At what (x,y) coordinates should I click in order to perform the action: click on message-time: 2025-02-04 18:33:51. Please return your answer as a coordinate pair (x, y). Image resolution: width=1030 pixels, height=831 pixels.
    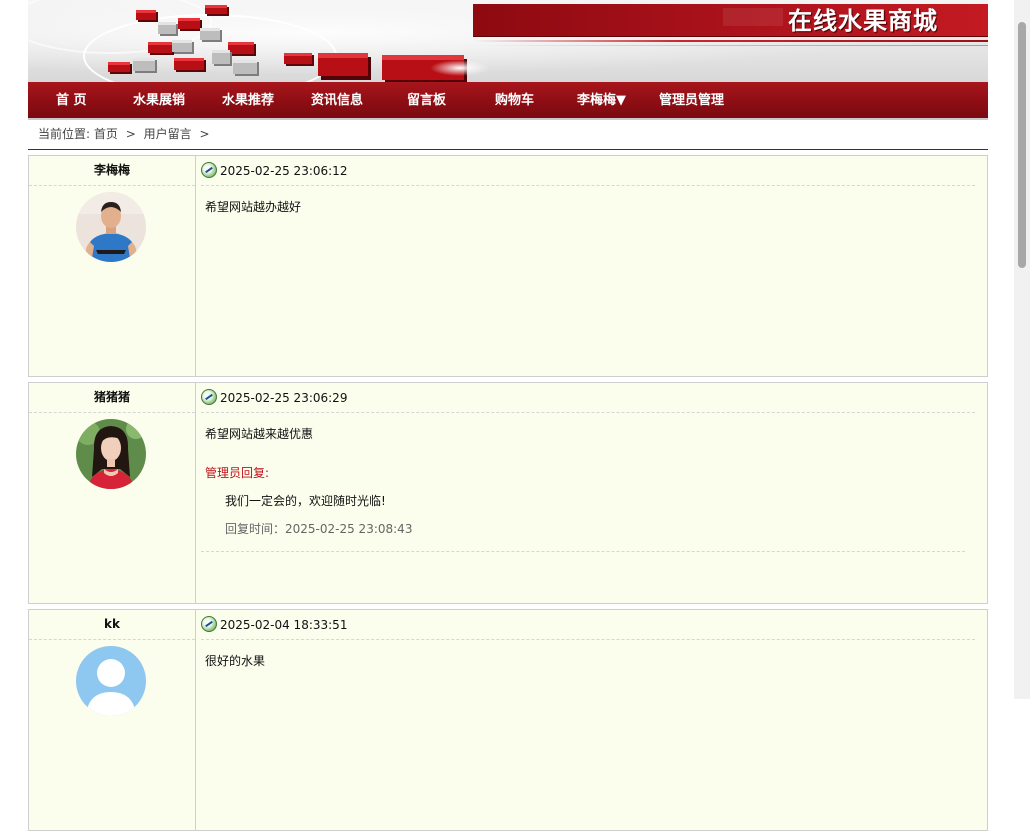
    Looking at the image, I should click on (284, 625).